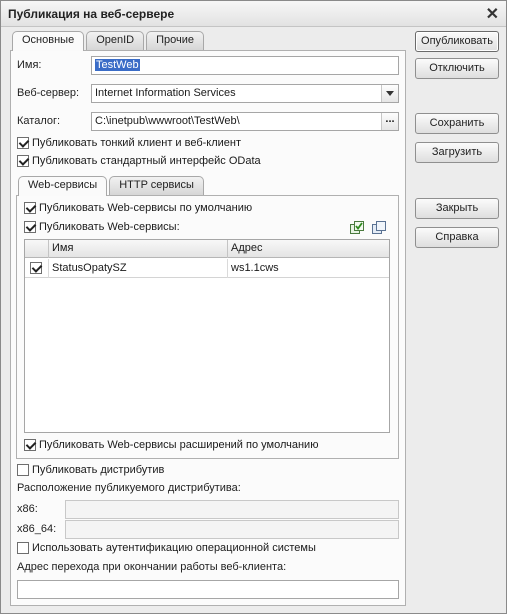  I want to click on checkbox-label: Публиковать дистрибутив, so click(98, 470).